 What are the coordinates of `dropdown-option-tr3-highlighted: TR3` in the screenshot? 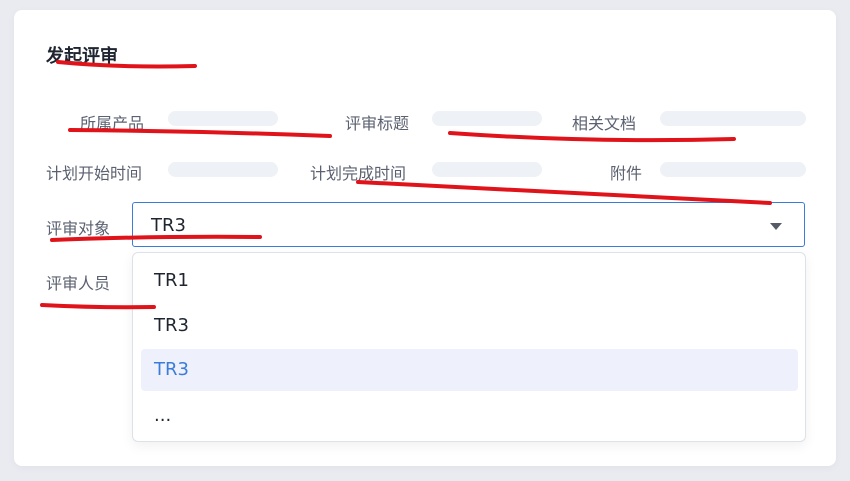 It's located at (469, 370).